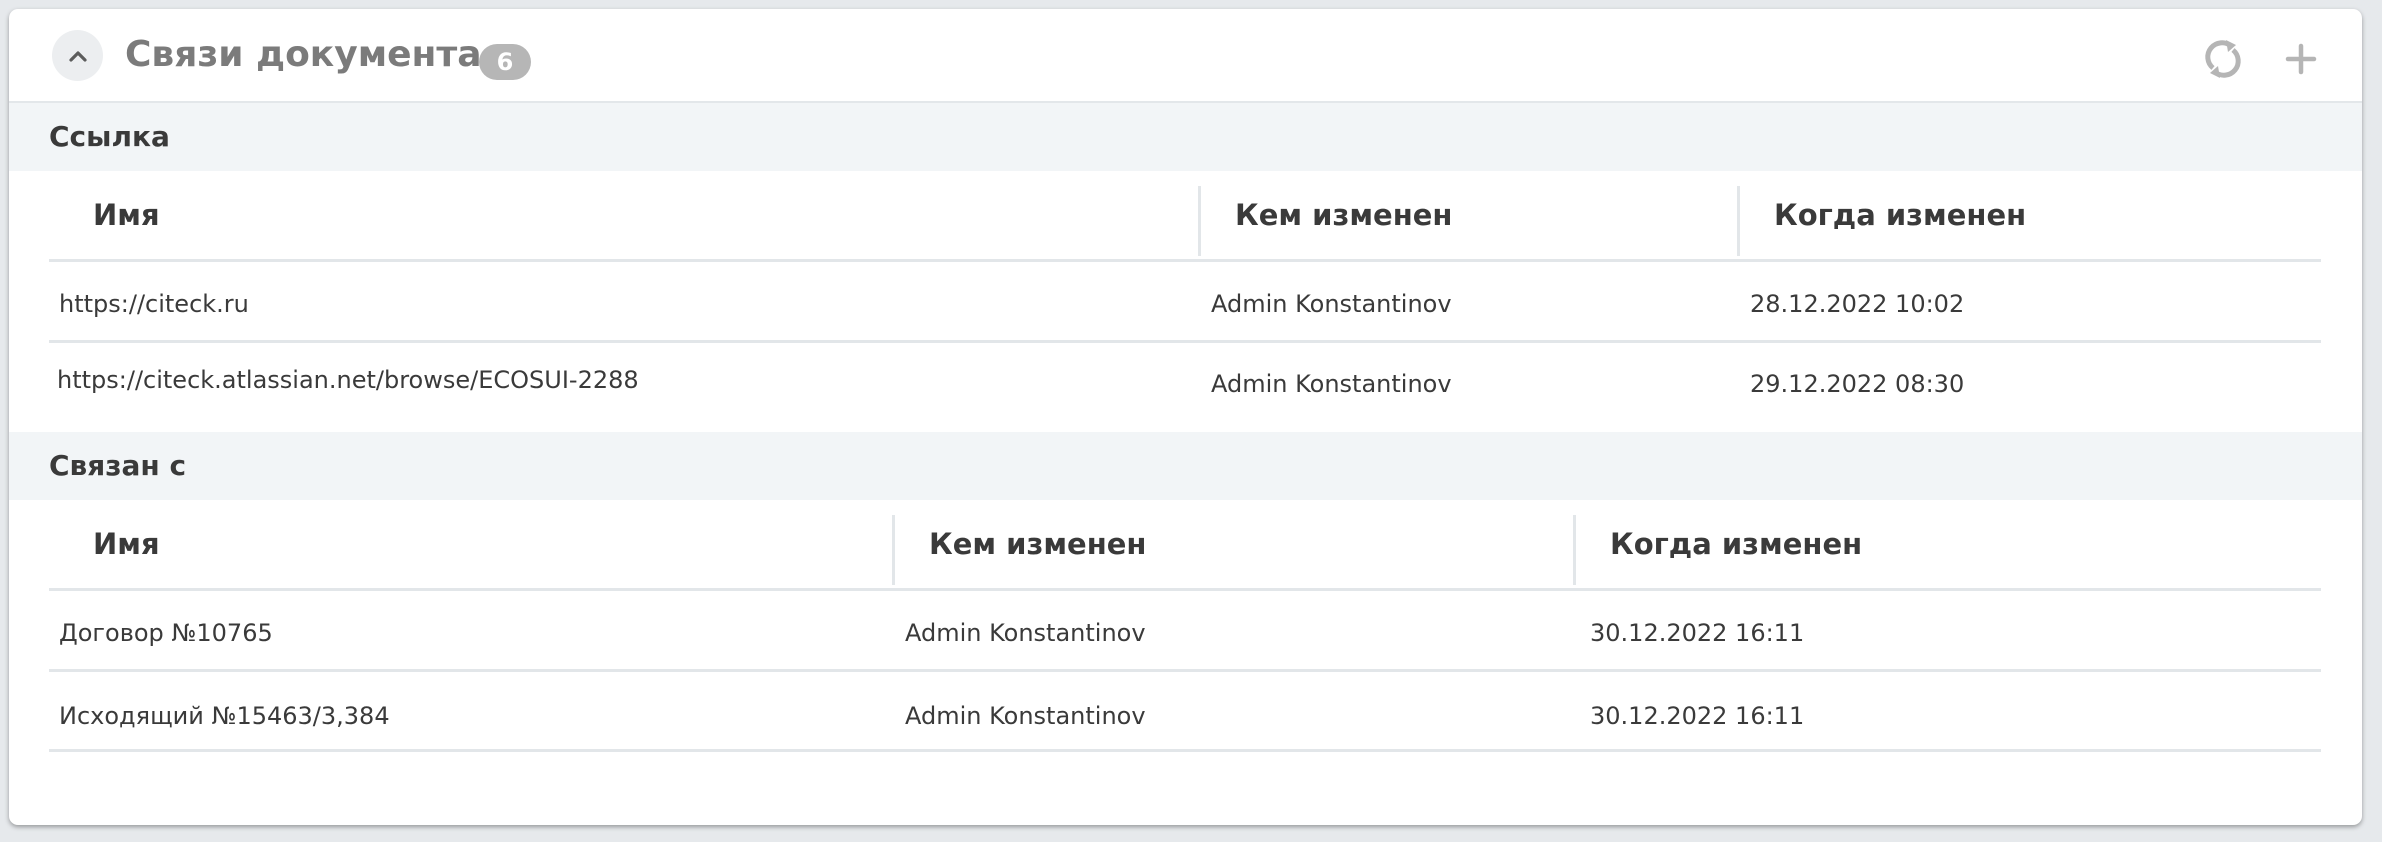 The image size is (2382, 842). What do you see at coordinates (505, 62) in the screenshot?
I see `links-count-badge: 6` at bounding box center [505, 62].